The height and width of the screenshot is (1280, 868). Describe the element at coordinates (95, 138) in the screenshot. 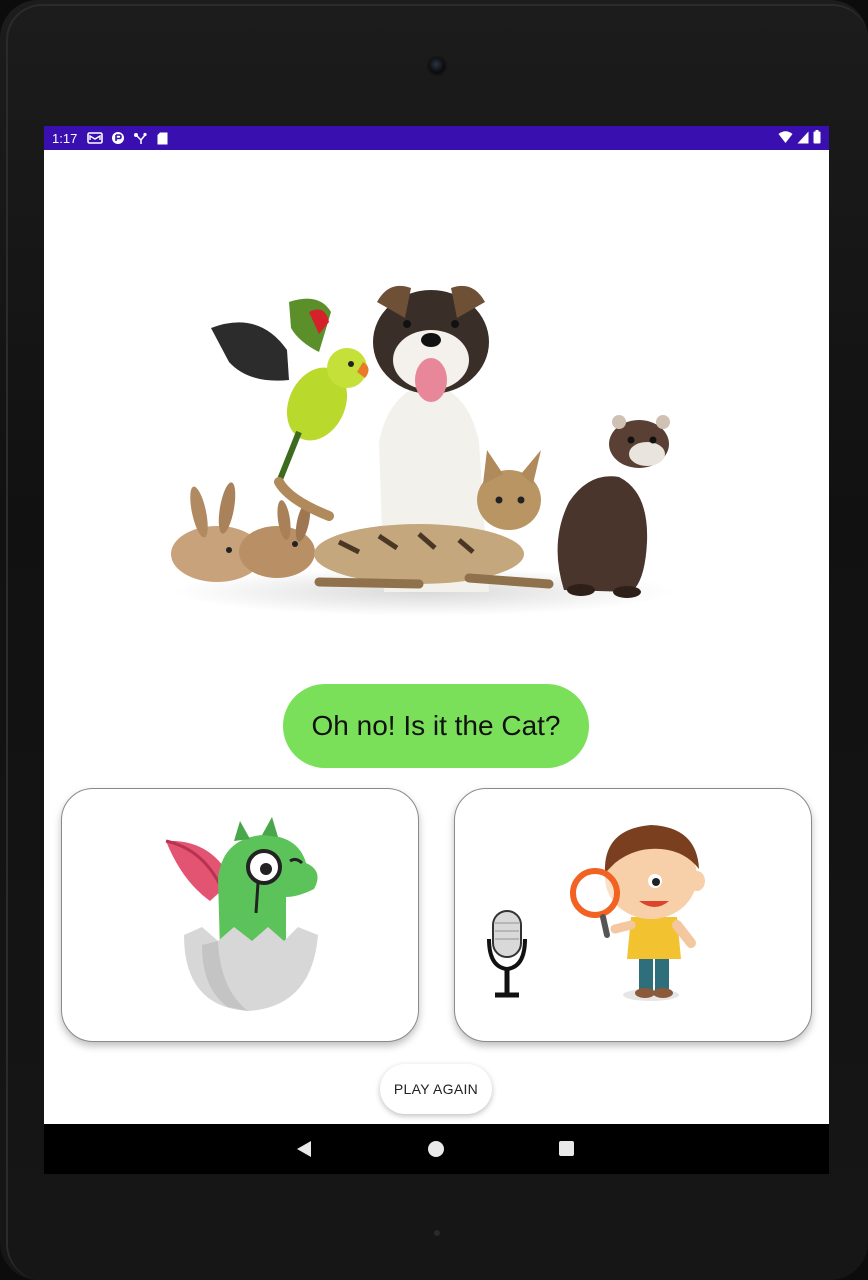

I see `mail-icon` at that location.